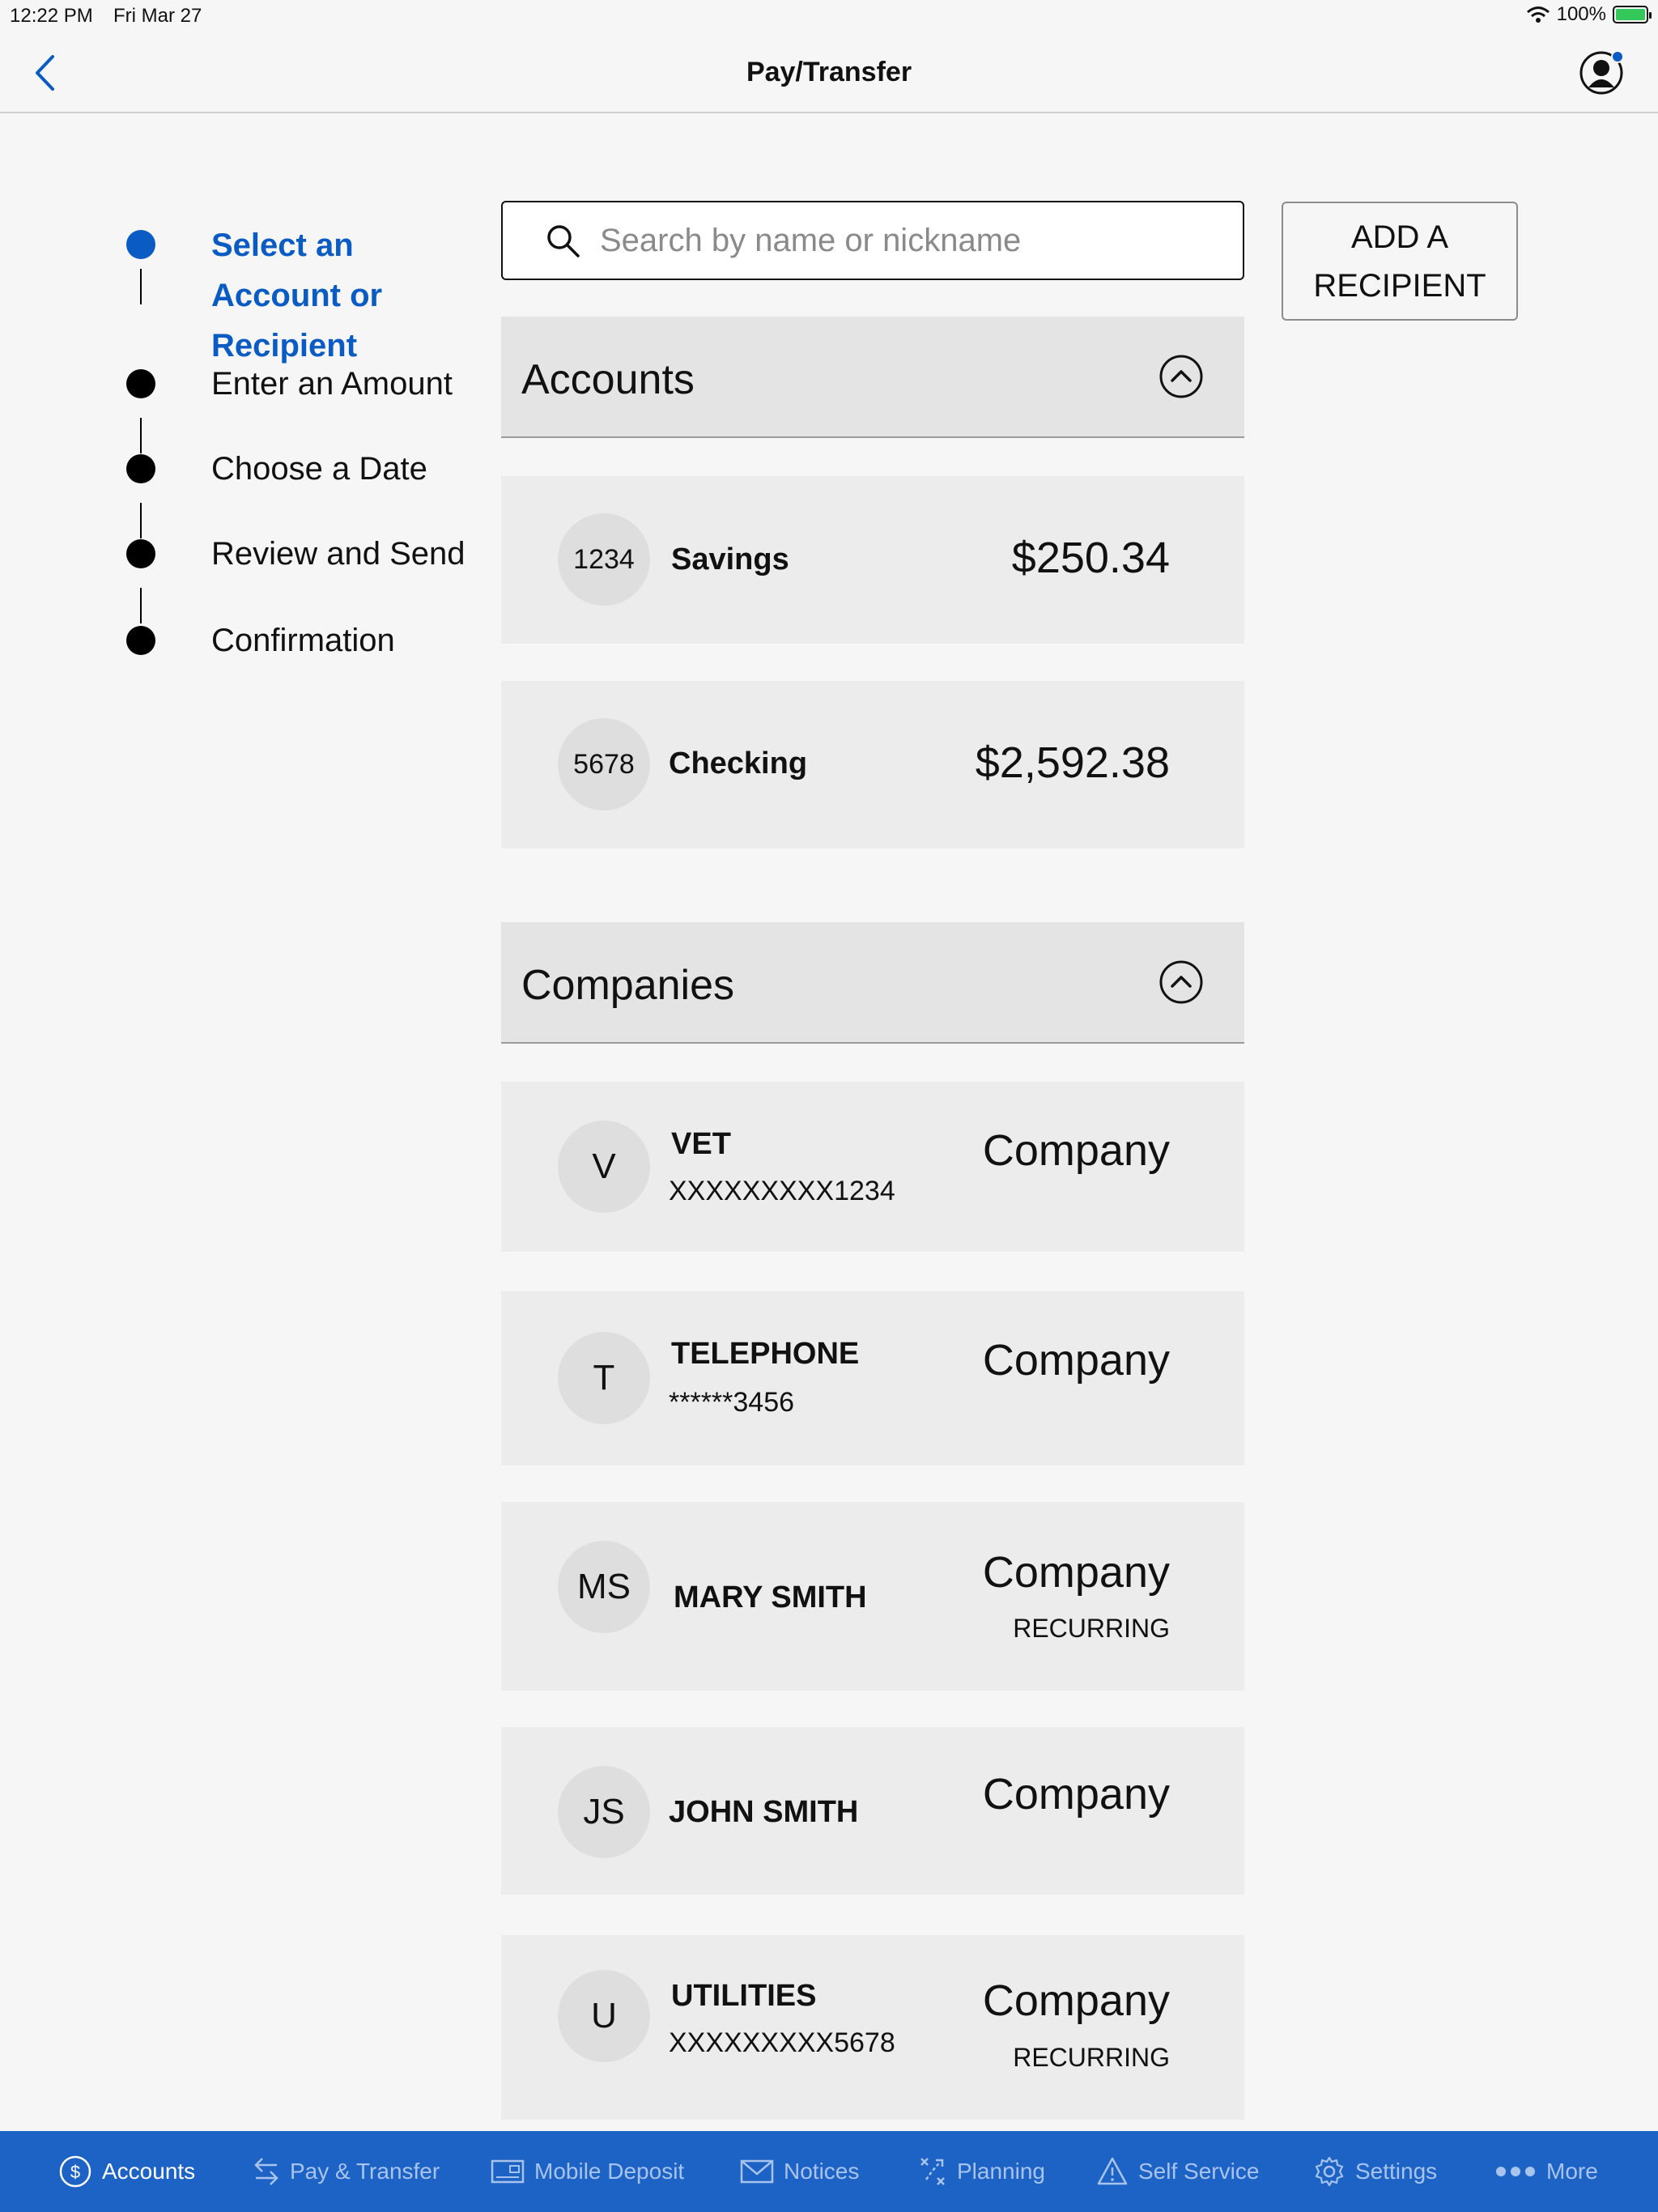 This screenshot has width=1658, height=2212. I want to click on company-name: MARY SMITH, so click(770, 1597).